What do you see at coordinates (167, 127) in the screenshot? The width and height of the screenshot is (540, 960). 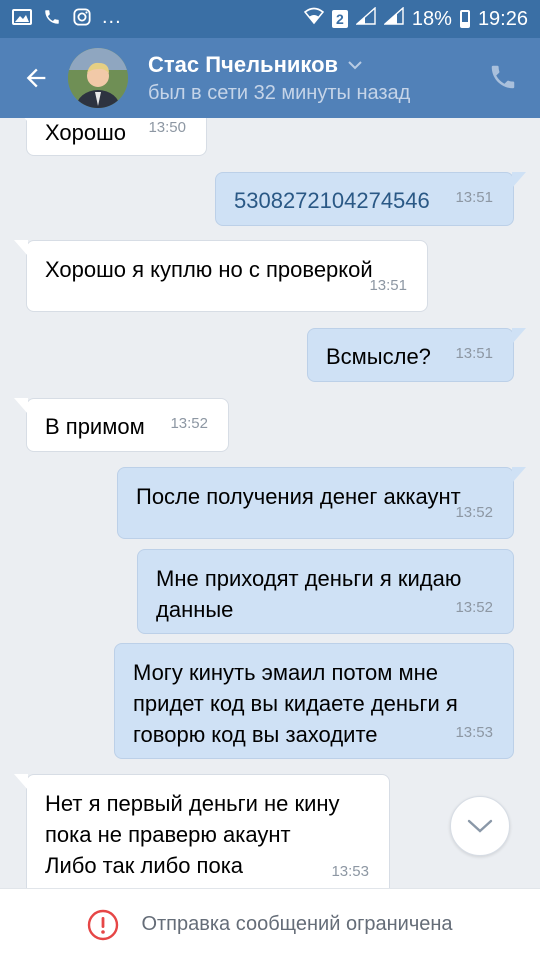 I see `message-time: 13:50` at bounding box center [167, 127].